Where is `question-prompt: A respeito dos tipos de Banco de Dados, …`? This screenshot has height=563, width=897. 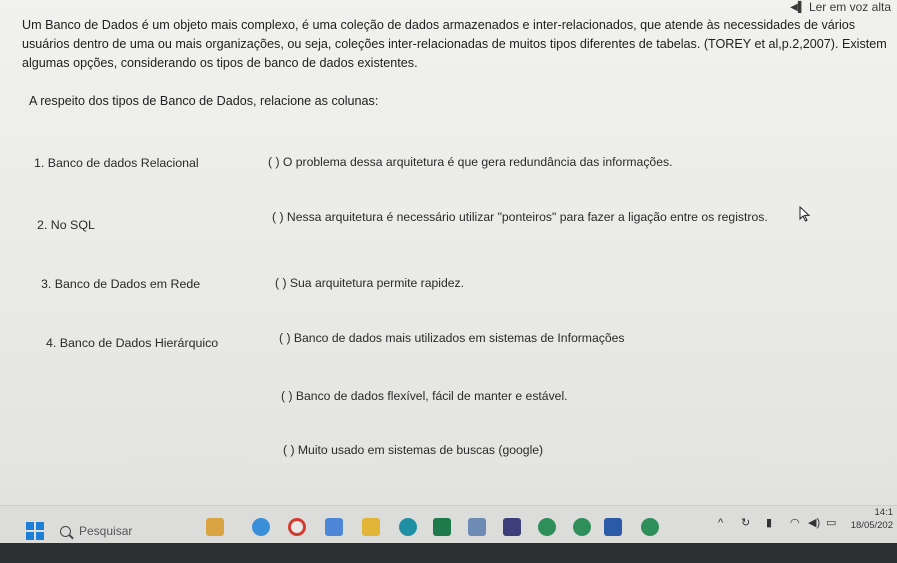
question-prompt: A respeito dos tipos de Banco de Dados, … is located at coordinates (204, 101).